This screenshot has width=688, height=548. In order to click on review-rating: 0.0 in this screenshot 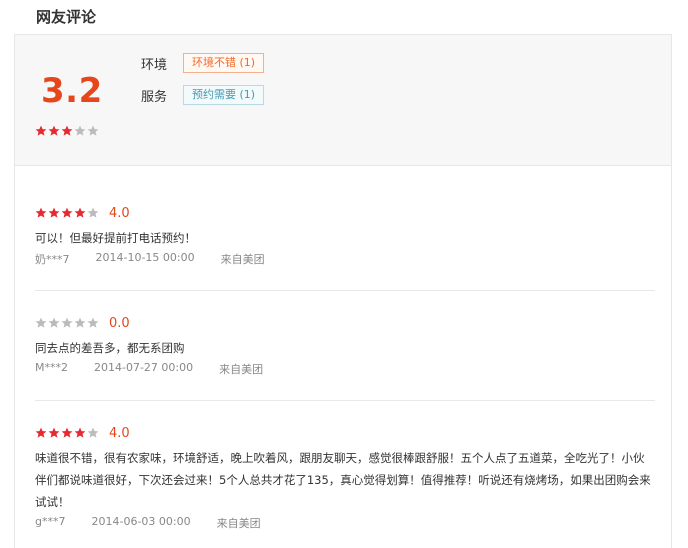, I will do `click(345, 323)`.